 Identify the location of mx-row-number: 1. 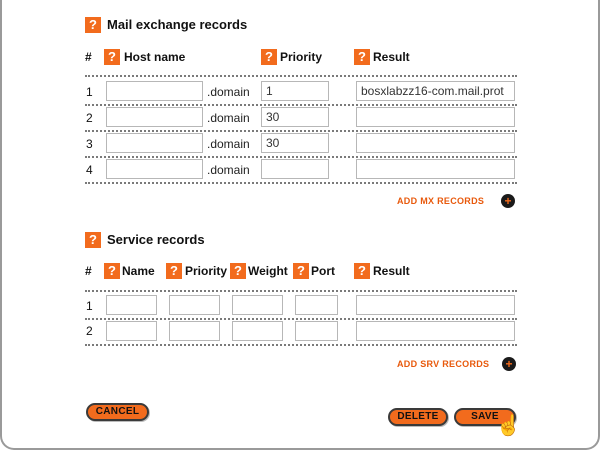
(89, 92).